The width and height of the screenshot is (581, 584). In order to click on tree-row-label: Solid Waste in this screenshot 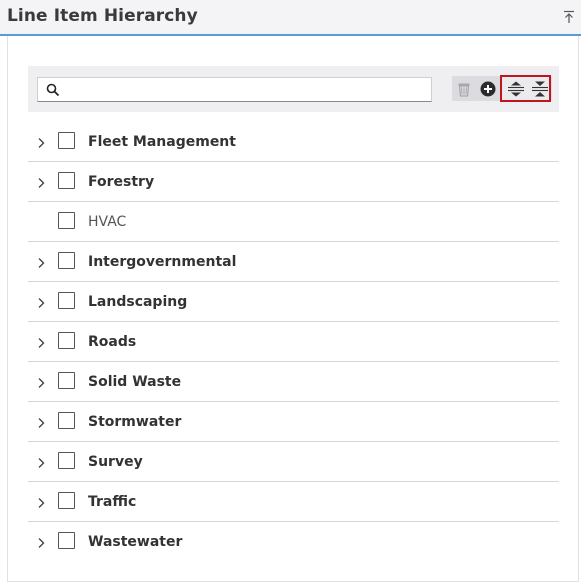, I will do `click(135, 382)`.